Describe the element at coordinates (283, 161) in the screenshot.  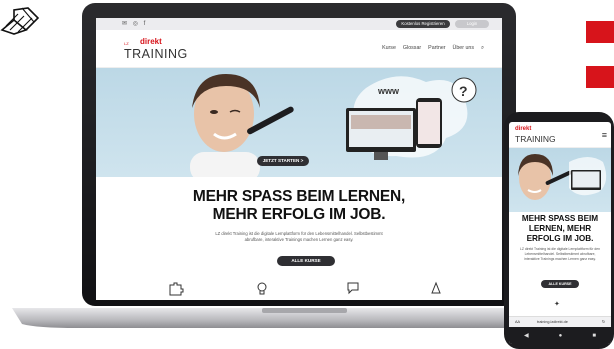
I see `start-now-button: JETZT STARTEN >` at that location.